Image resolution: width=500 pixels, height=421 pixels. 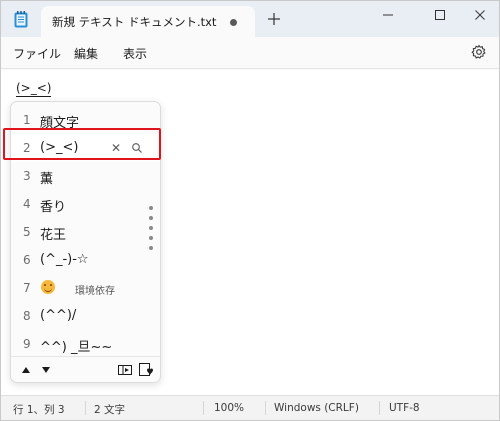 What do you see at coordinates (135, 53) in the screenshot?
I see `menu-view: 表示` at bounding box center [135, 53].